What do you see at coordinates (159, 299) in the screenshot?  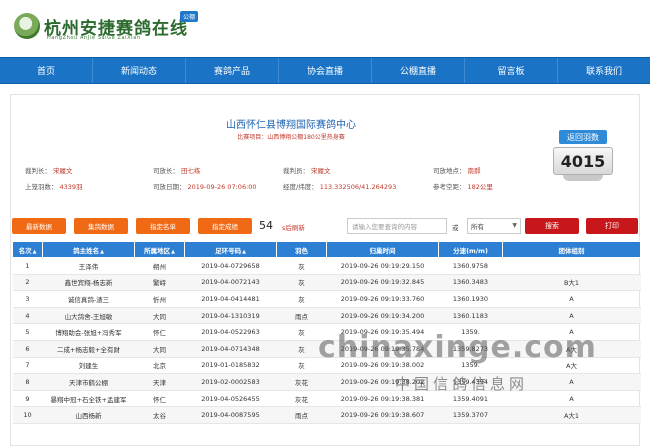 I see `table-cell: 忻州` at bounding box center [159, 299].